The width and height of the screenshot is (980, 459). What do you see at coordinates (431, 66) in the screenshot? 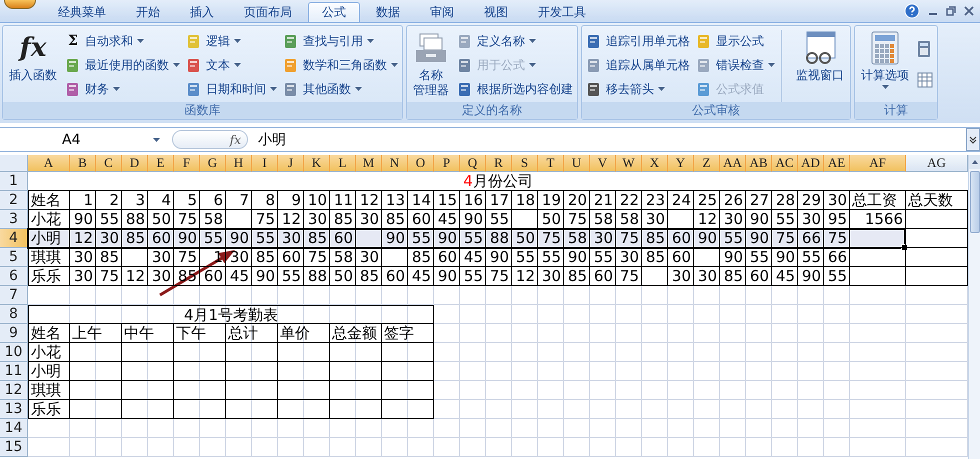
I see `ribbon-large-button: 名称 管理器` at bounding box center [431, 66].